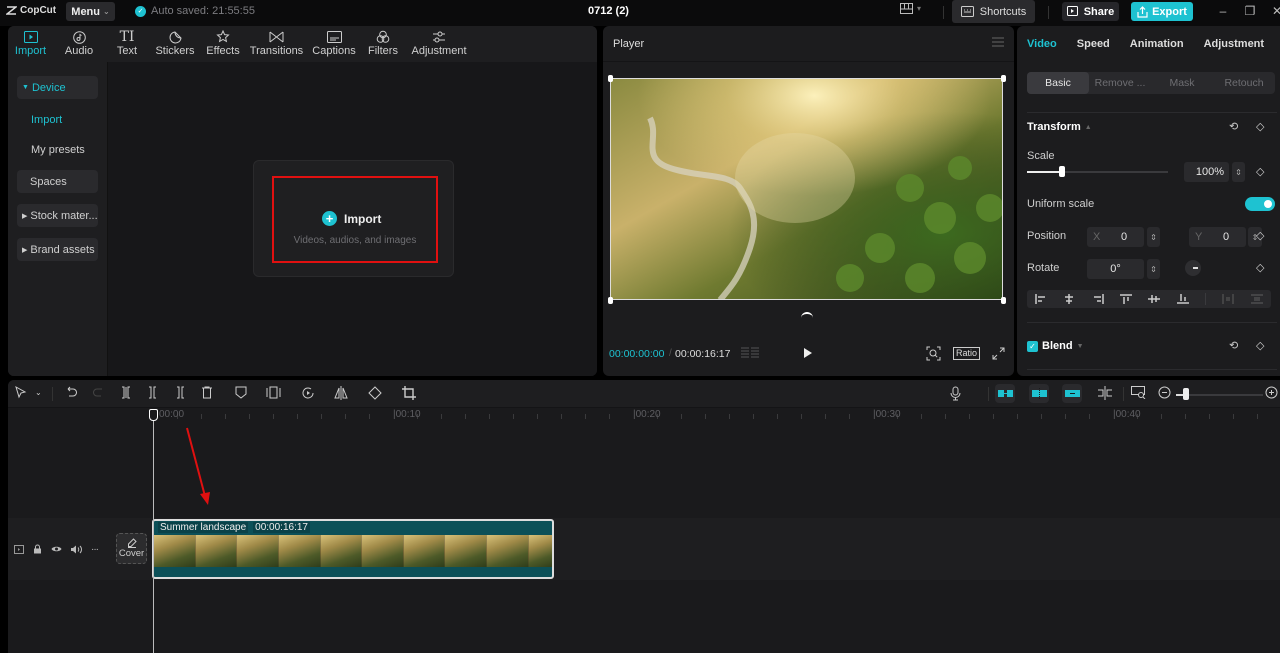  I want to click on playhead-handle, so click(153, 415).